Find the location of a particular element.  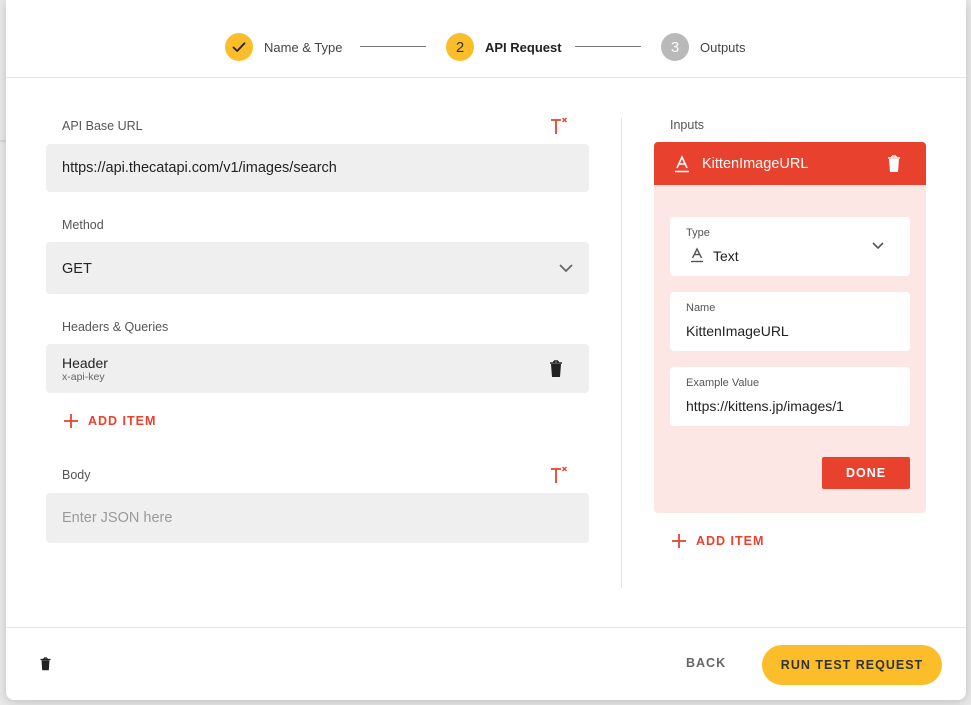

step-api-request: 2 API Request is located at coordinates (504, 47).